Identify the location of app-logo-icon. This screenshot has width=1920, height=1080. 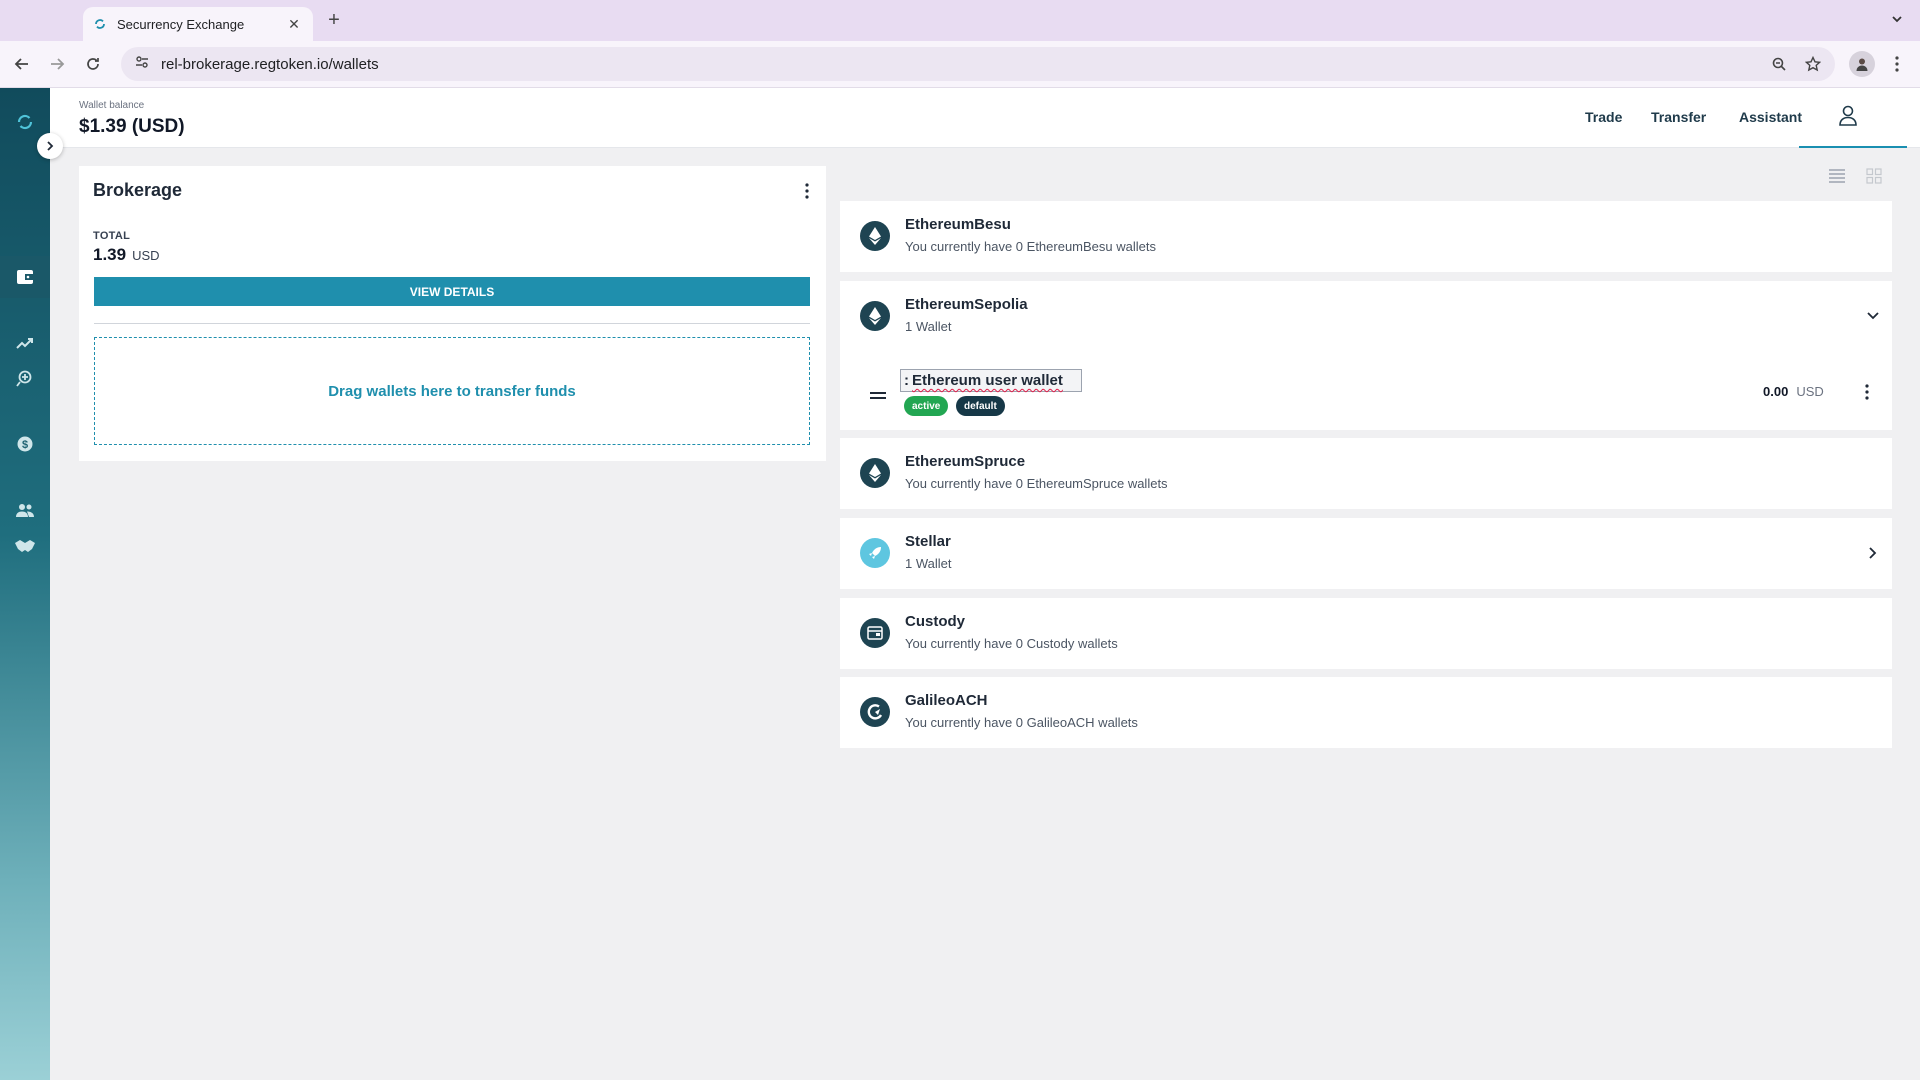
(25, 122).